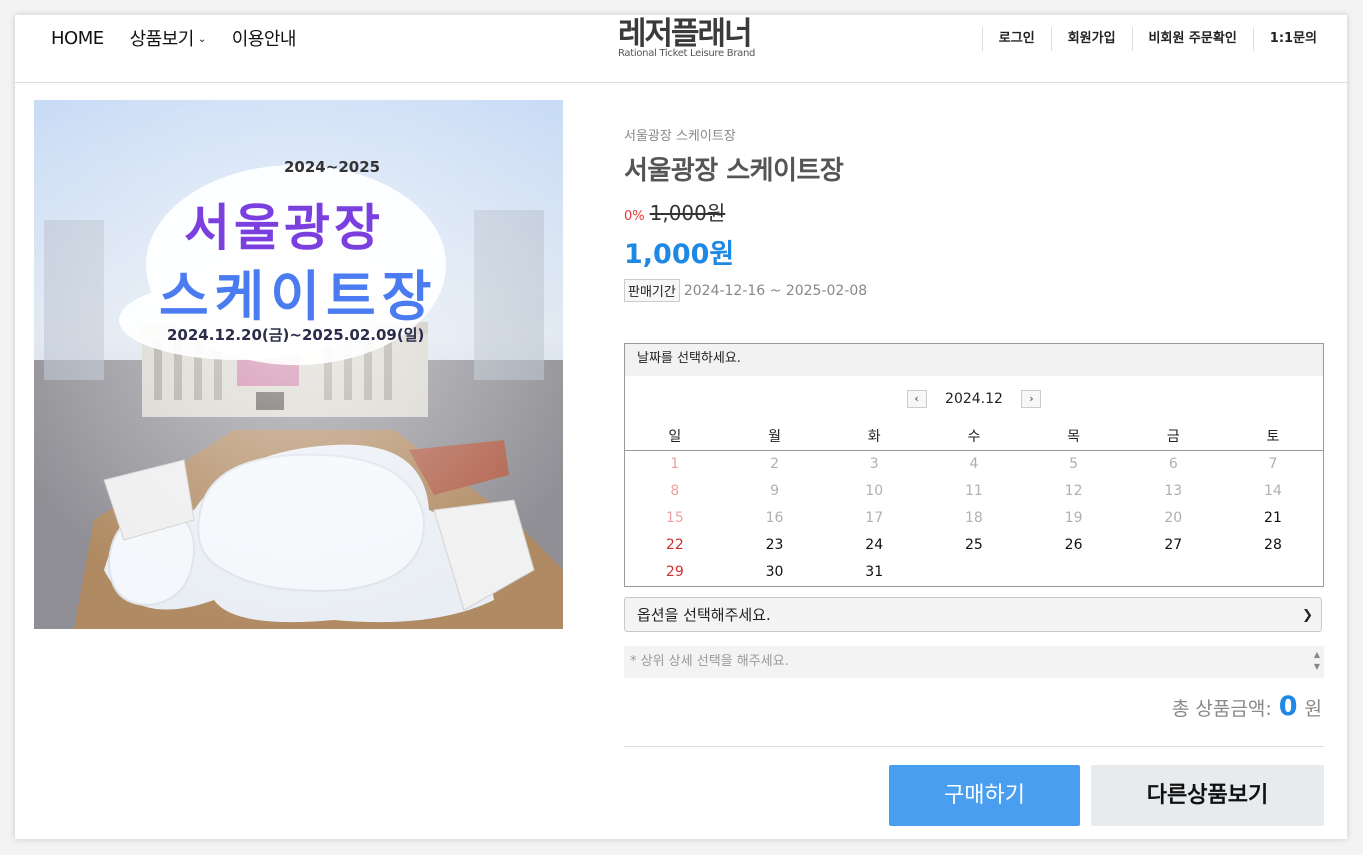 The height and width of the screenshot is (855, 1363). I want to click on calendar-weekdays: 일 월 화 수 목 금 토, so click(974, 438).